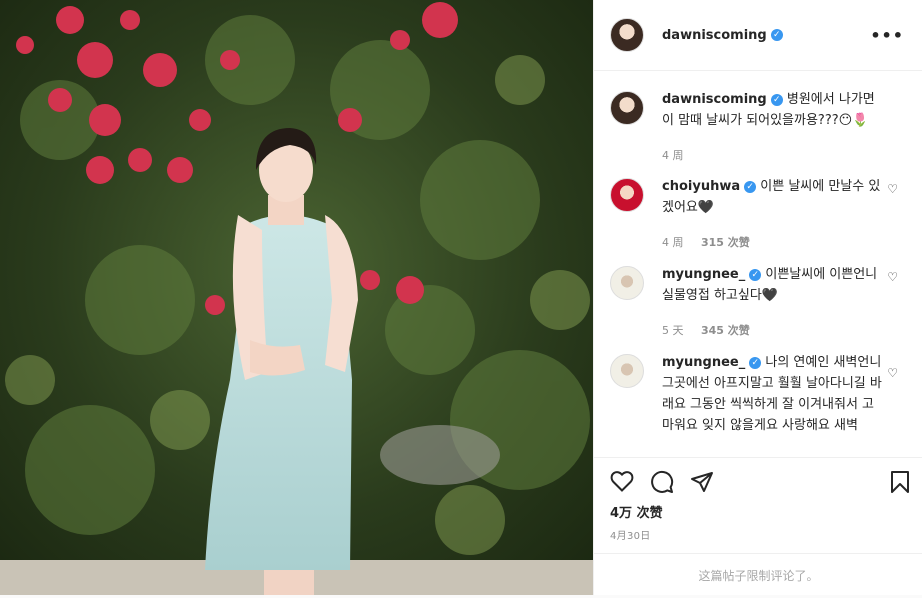  I want to click on comment-meta: 4 周 315 次赞, so click(773, 242).